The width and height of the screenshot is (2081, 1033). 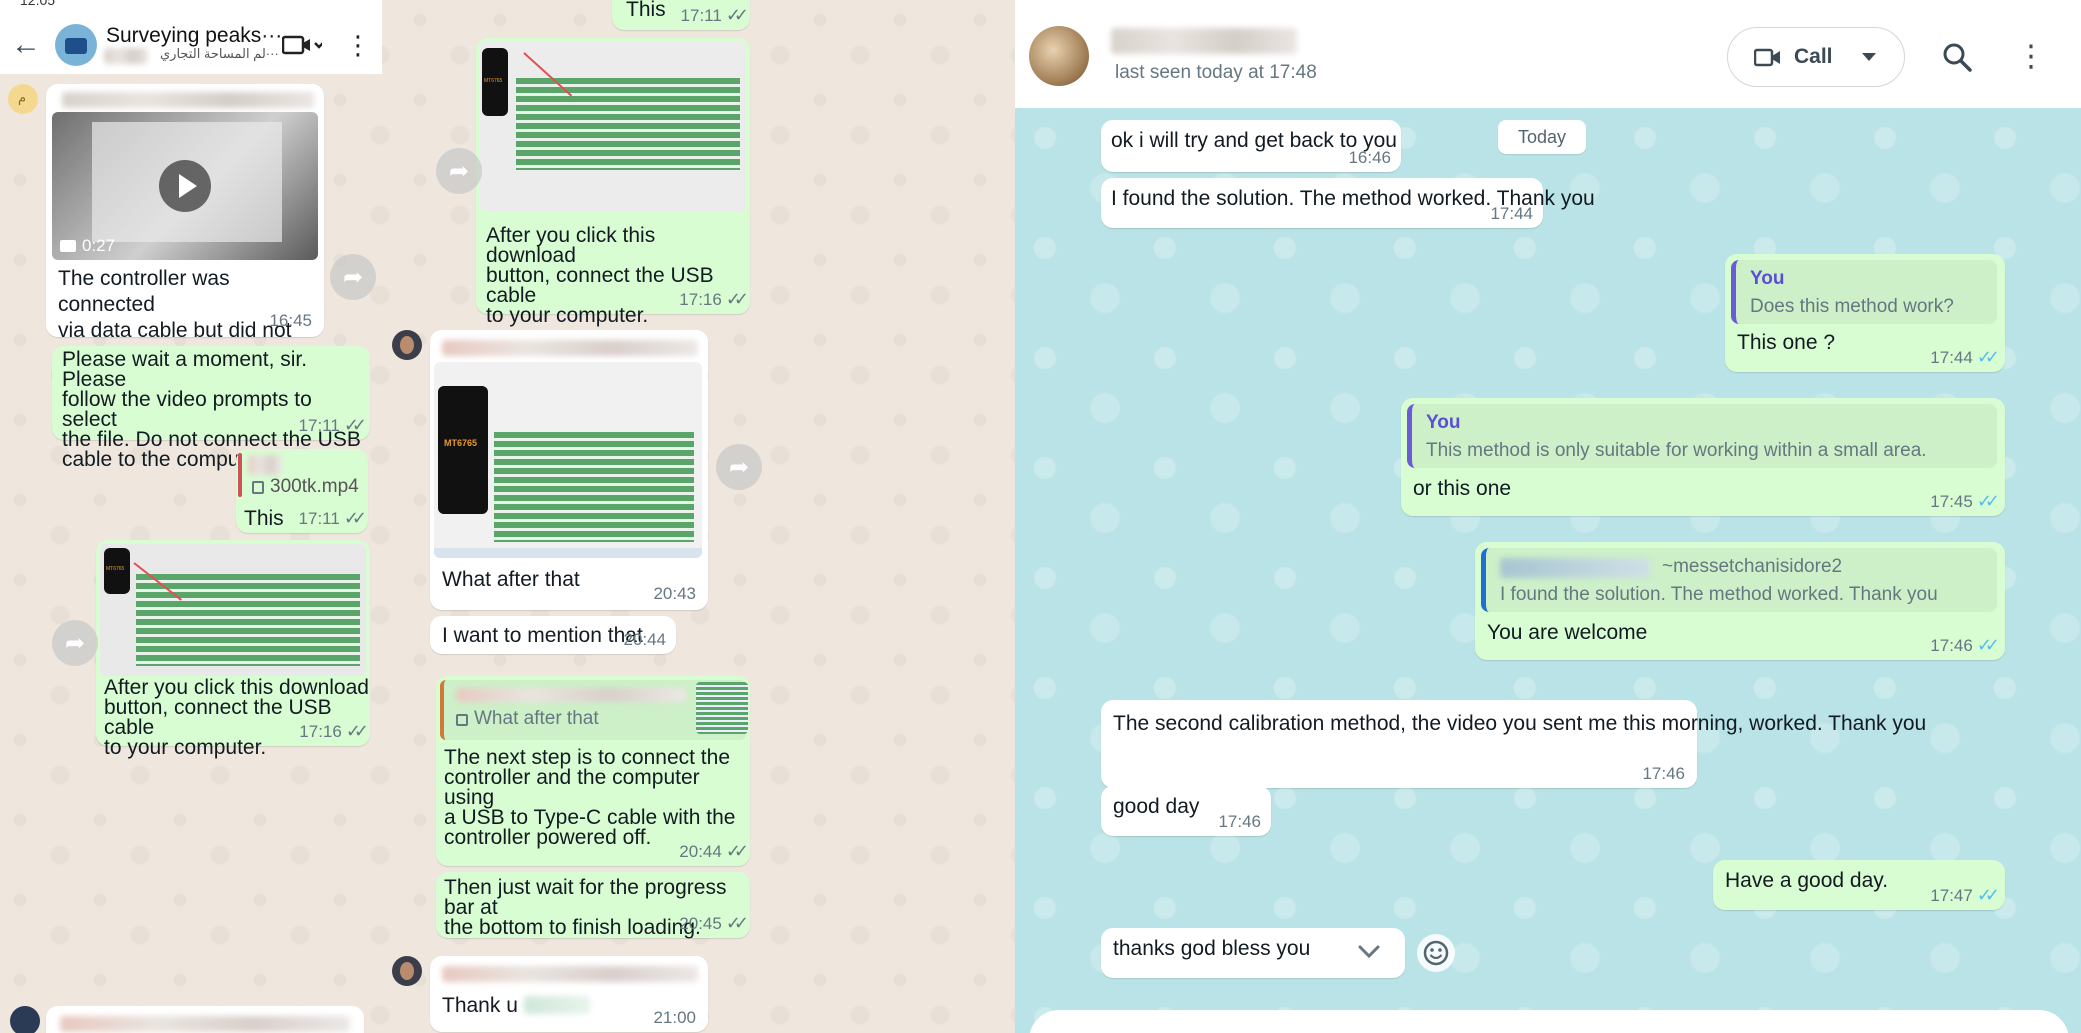 I want to click on quote-author: You, so click(x=1443, y=422).